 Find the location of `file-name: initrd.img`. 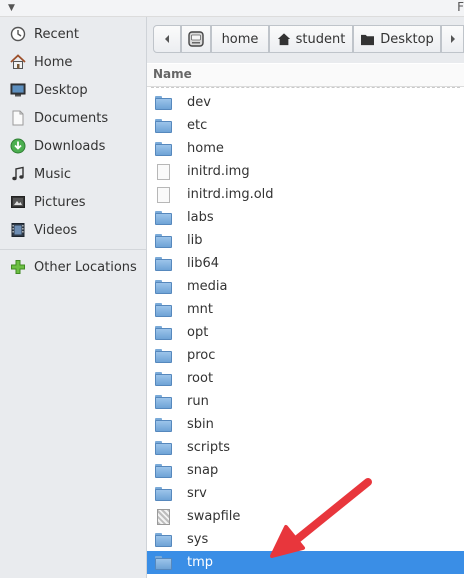

file-name: initrd.img is located at coordinates (218, 171).